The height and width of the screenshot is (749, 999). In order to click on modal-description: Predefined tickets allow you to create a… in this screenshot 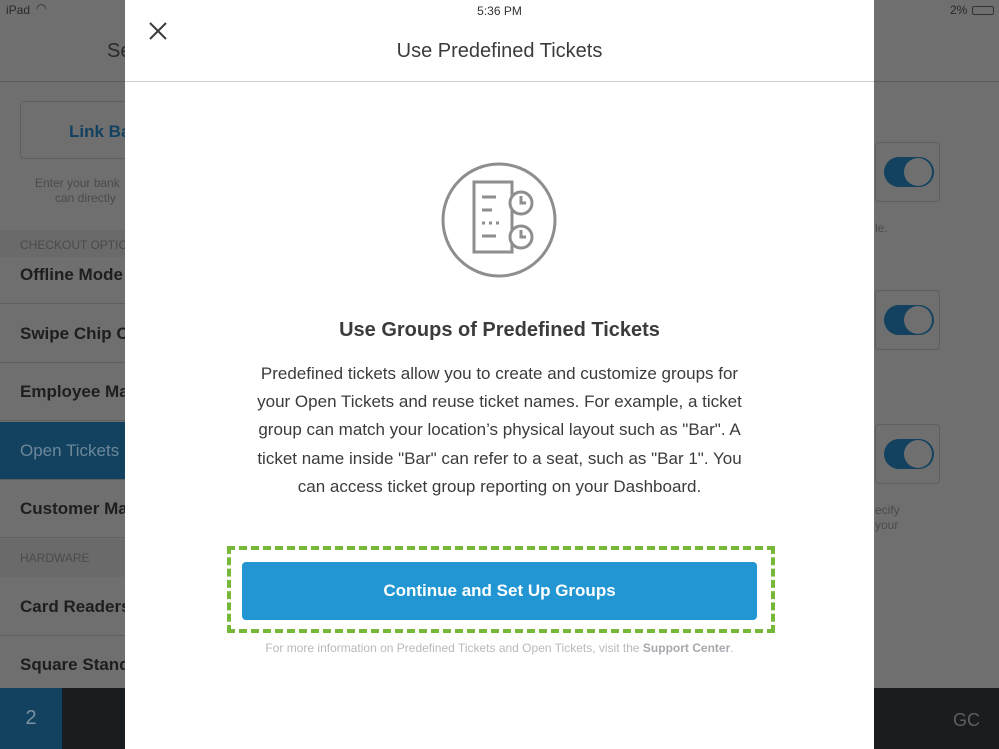, I will do `click(499, 430)`.